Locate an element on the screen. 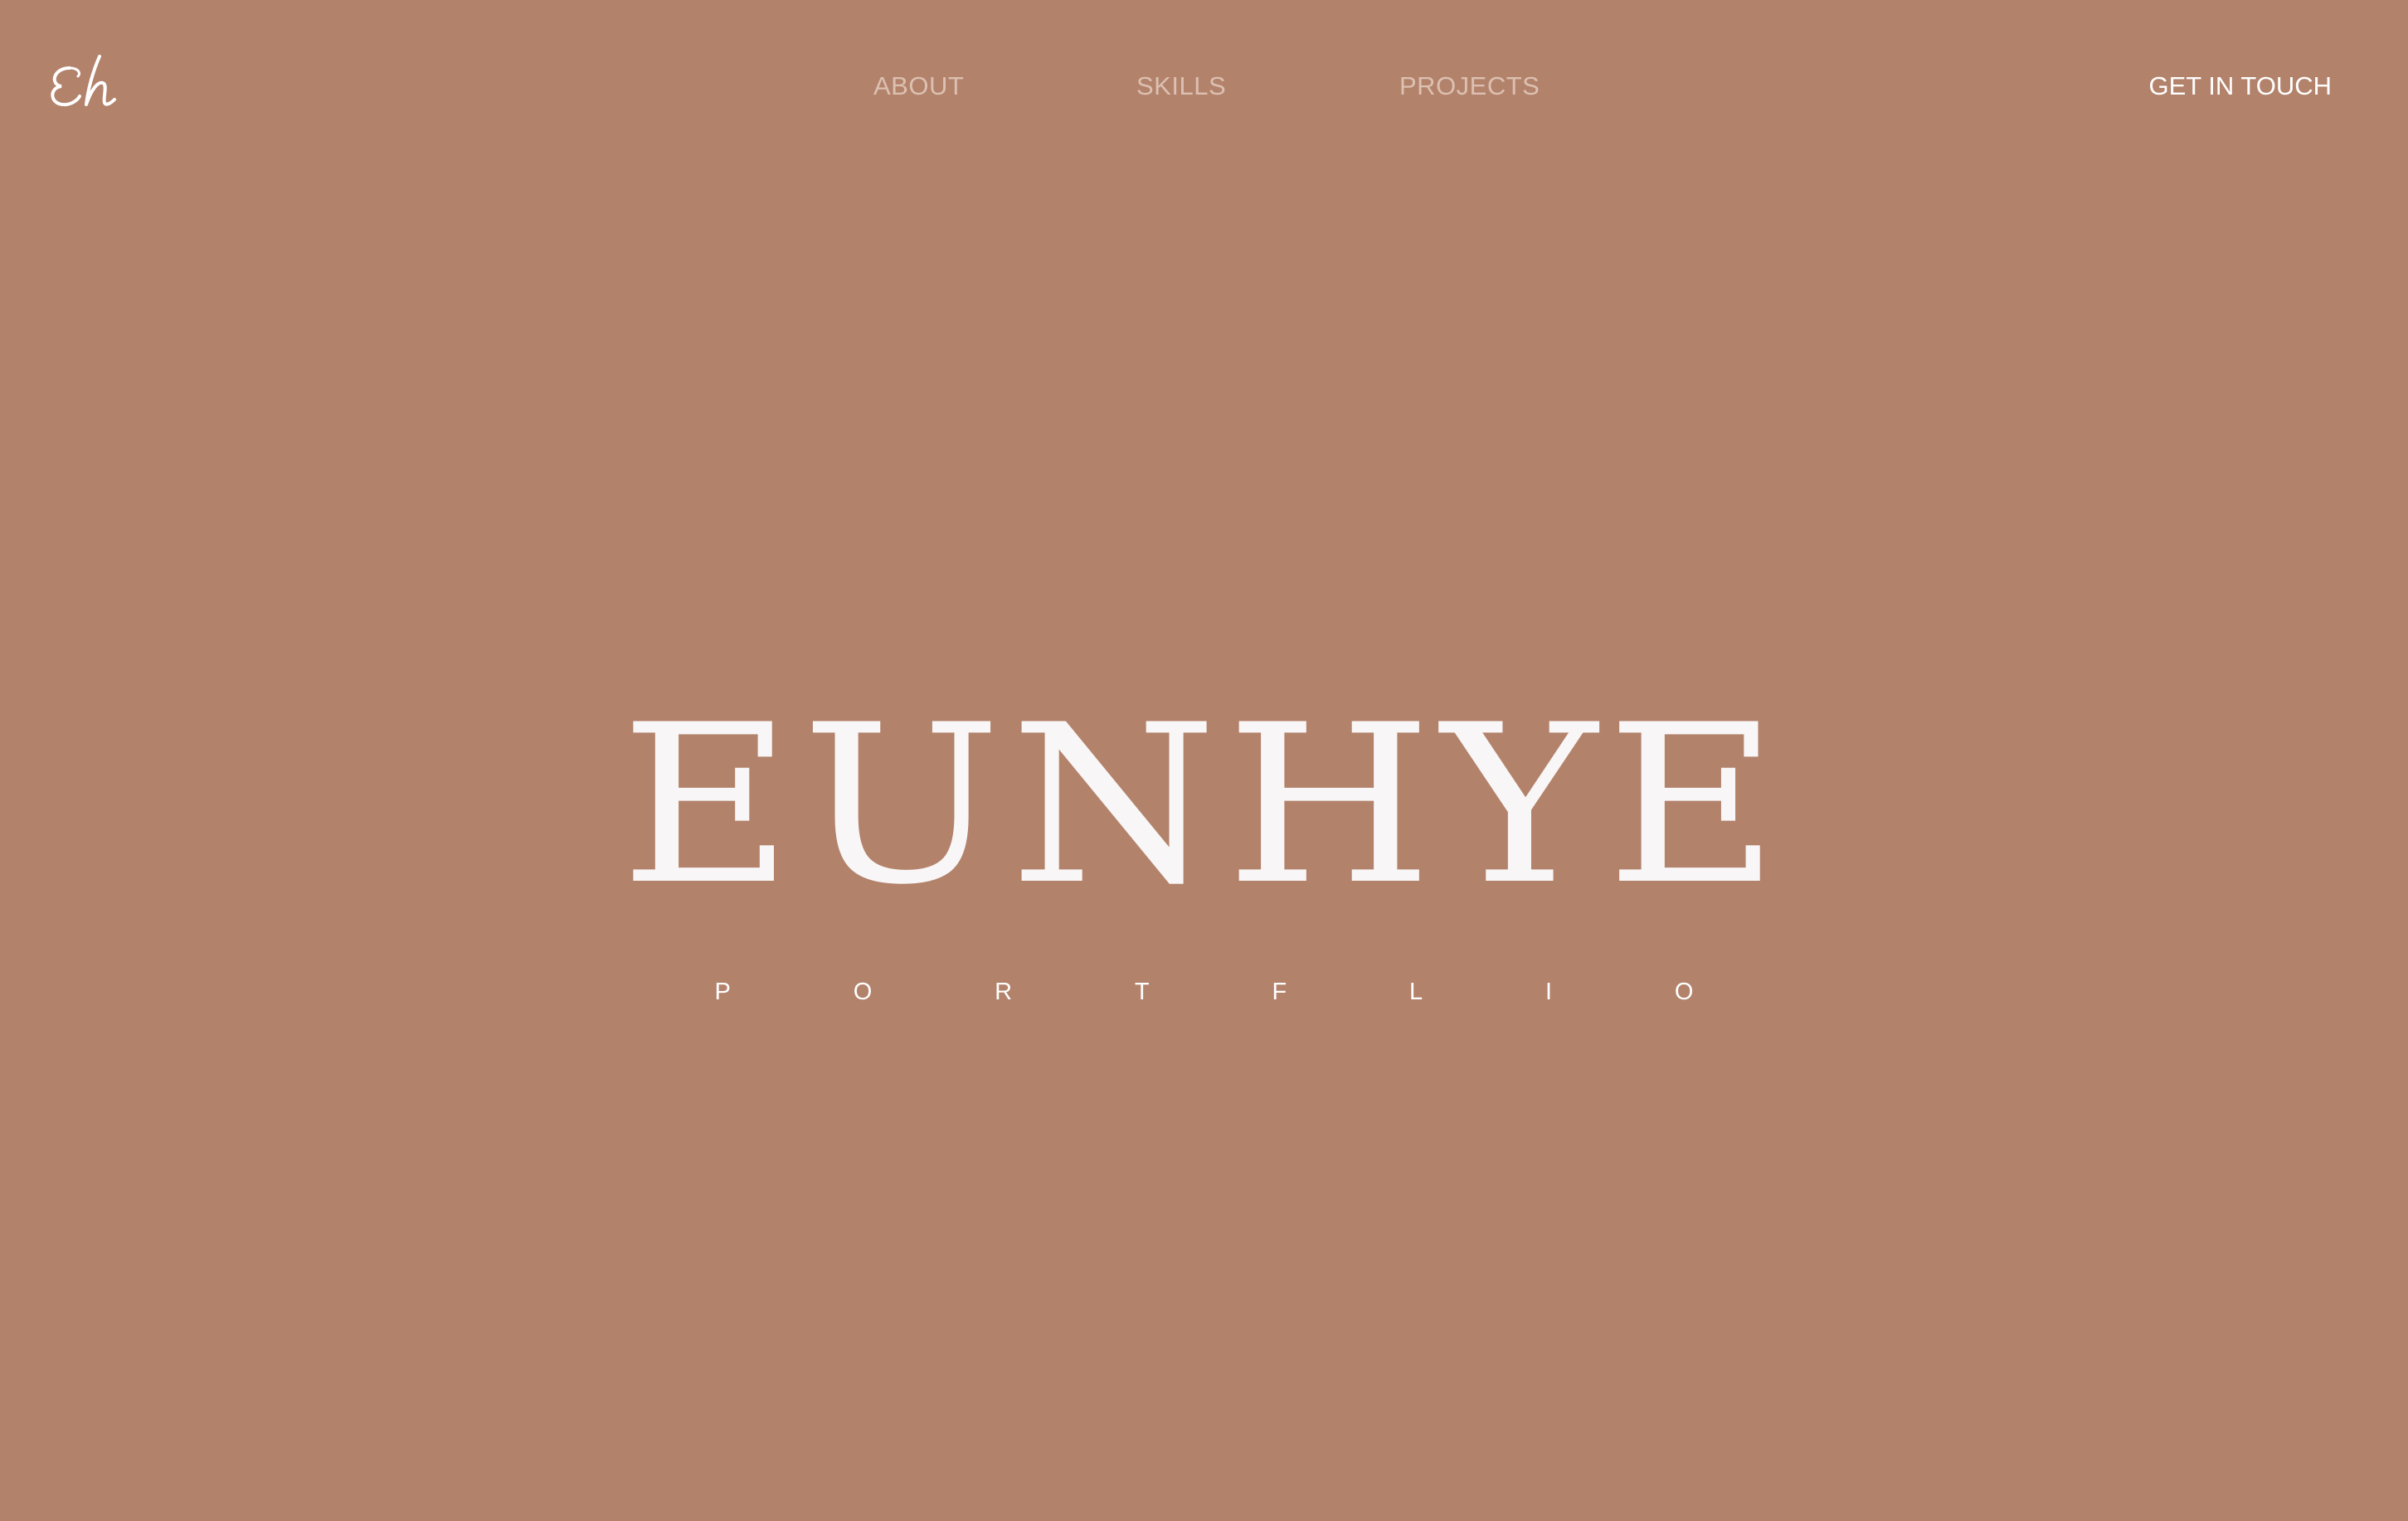  hero: EUNHYE is located at coordinates (1204, 806).